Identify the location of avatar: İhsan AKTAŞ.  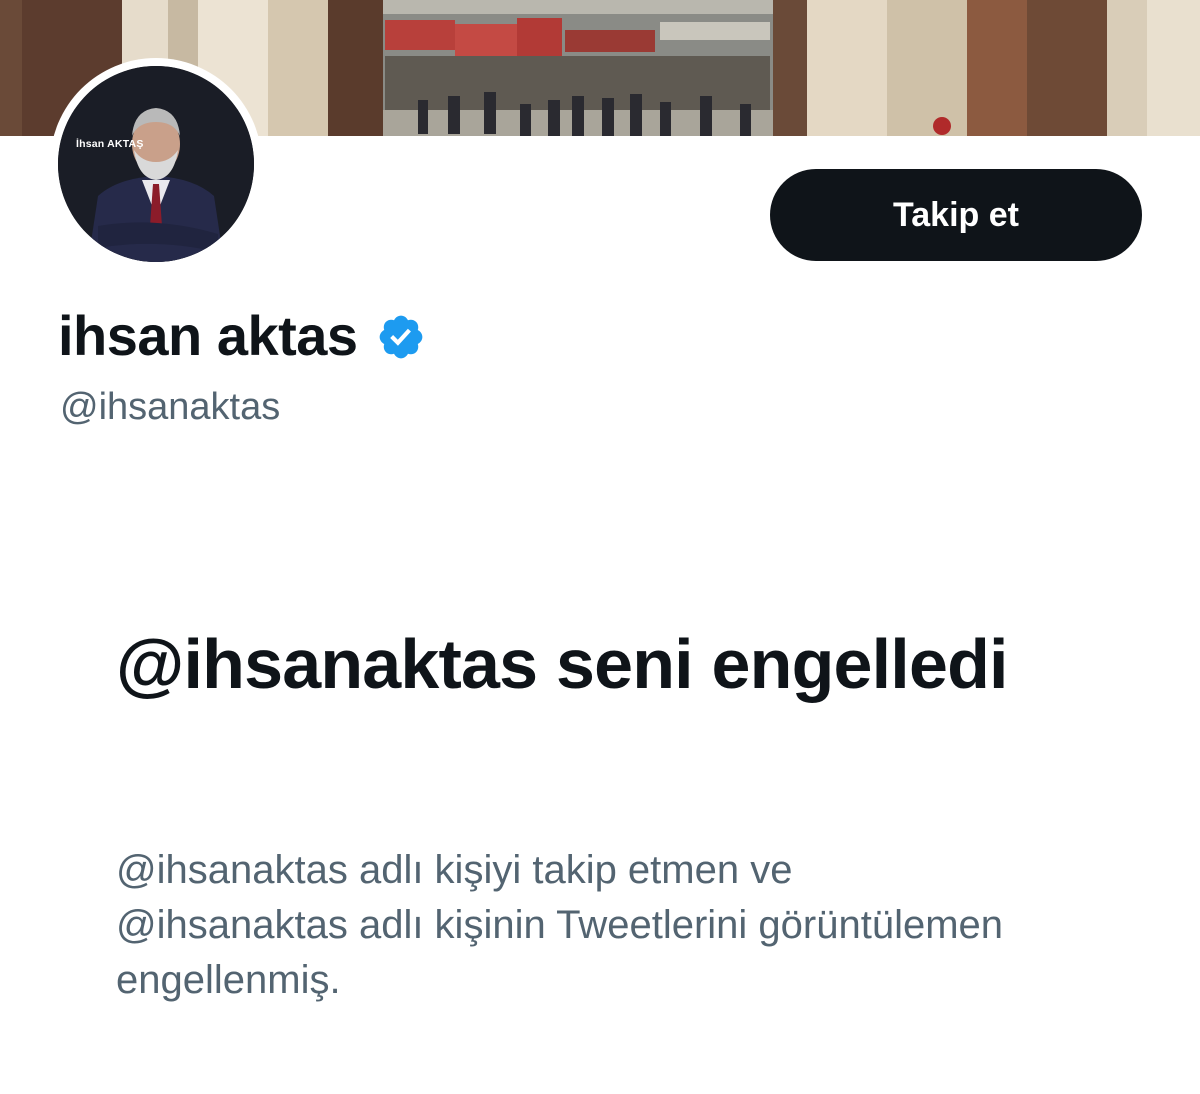
(156, 164).